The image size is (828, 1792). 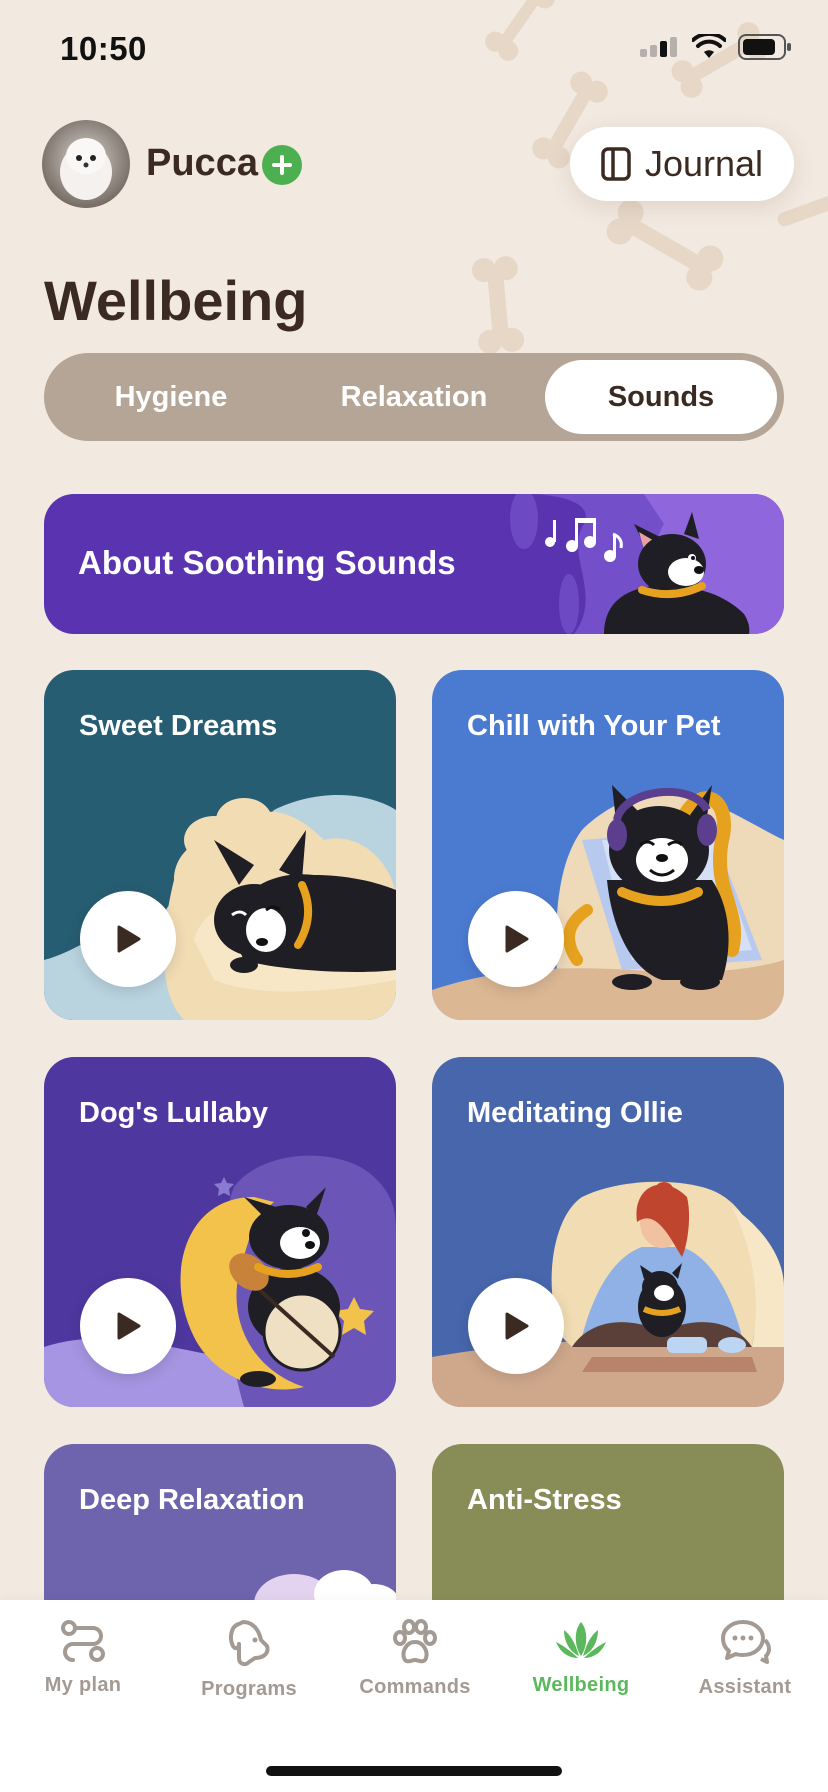 What do you see at coordinates (658, 47) in the screenshot?
I see `cellular-signal-icon` at bounding box center [658, 47].